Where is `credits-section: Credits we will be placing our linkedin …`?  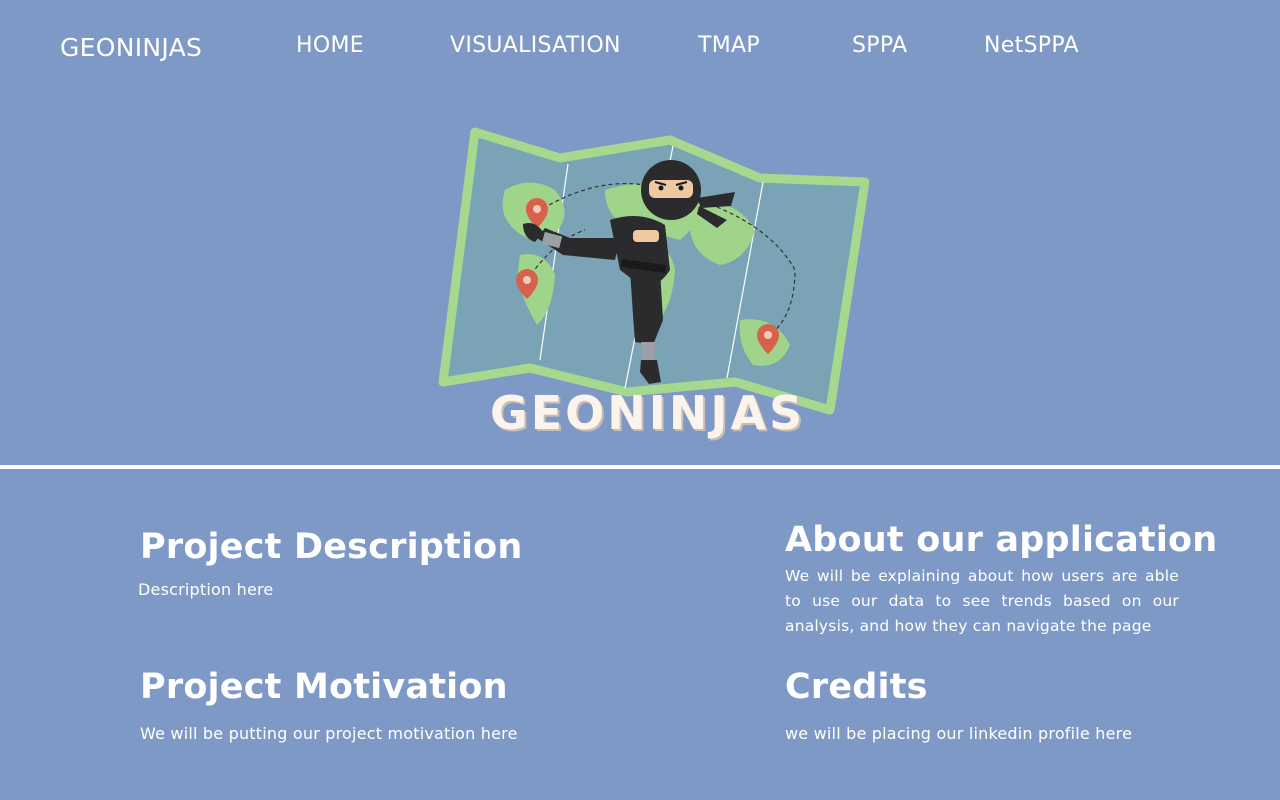
credits-section: Credits we will be placing our linkedin … is located at coordinates (1005, 706).